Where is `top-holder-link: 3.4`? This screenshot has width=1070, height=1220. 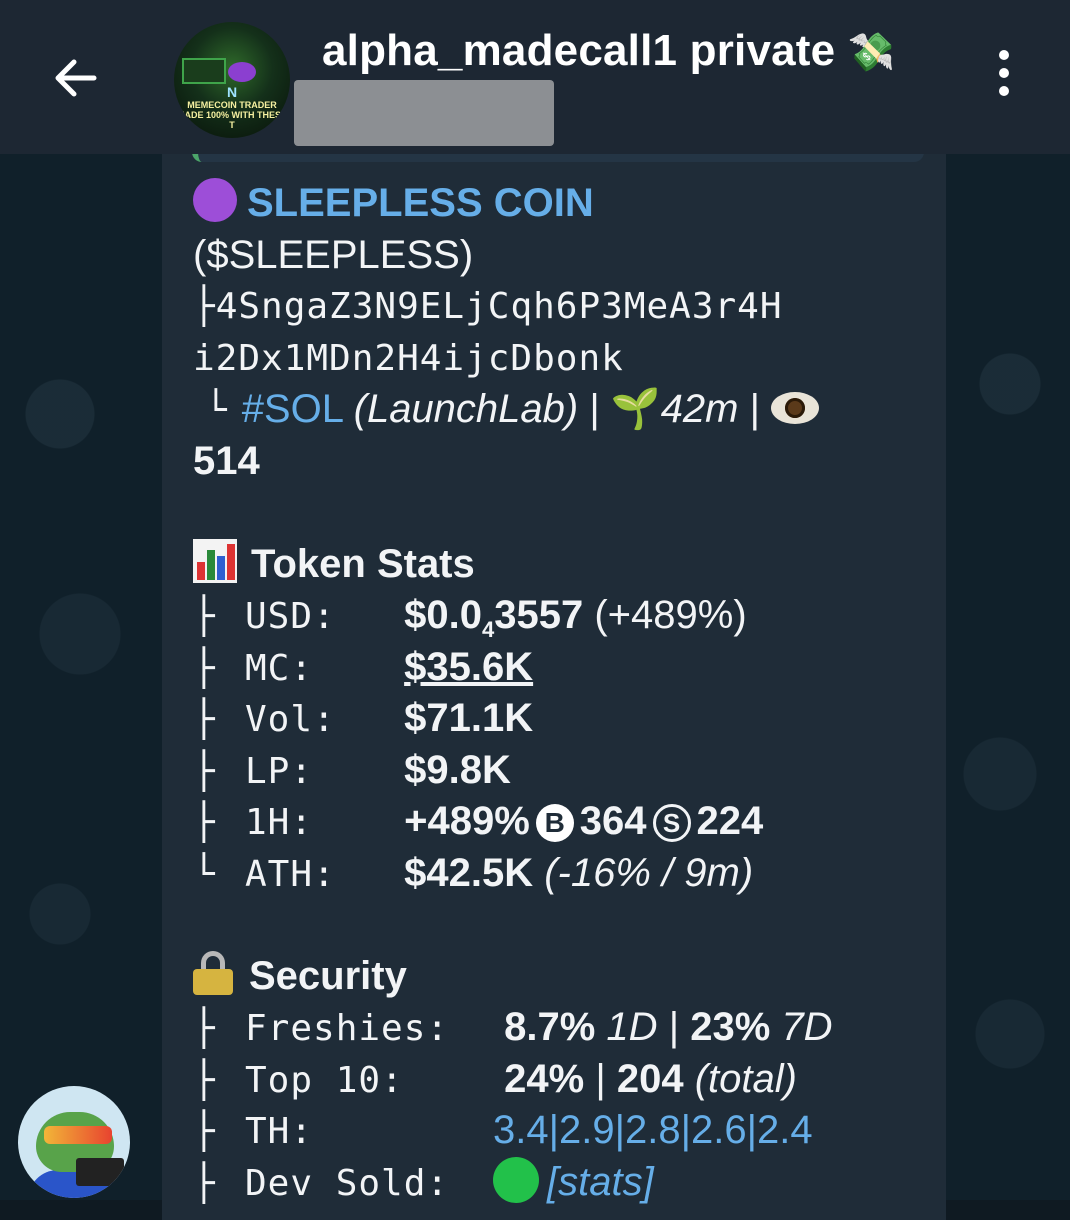
top-holder-link: 3.4 is located at coordinates (521, 1130).